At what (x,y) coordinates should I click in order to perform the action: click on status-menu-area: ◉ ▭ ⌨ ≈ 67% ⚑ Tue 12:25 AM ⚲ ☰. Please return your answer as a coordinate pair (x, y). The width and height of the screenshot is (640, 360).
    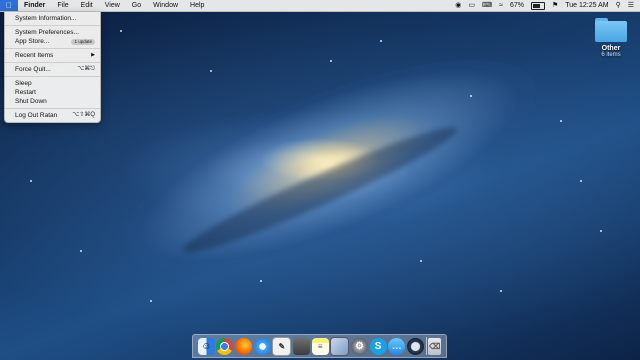
    Looking at the image, I should click on (544, 5).